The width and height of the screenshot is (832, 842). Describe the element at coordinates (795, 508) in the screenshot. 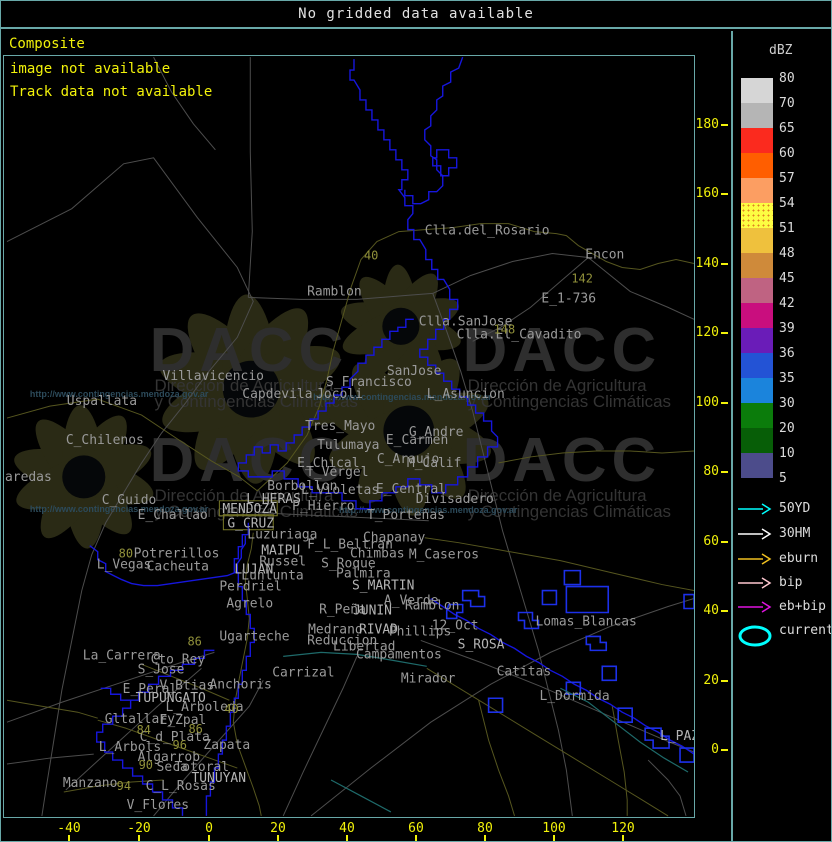

I see `legend-label: 50YD` at that location.